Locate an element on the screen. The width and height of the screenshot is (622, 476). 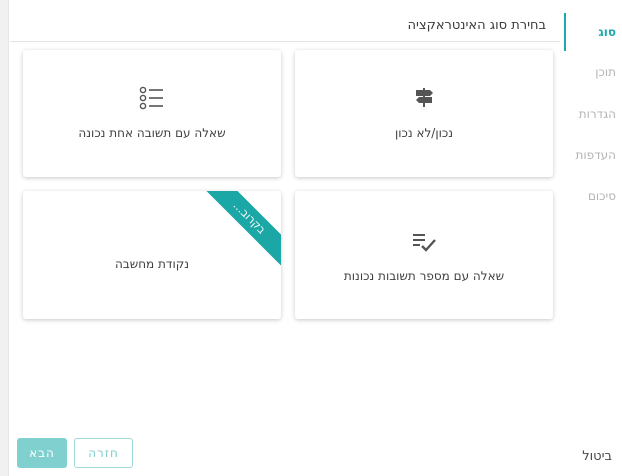
header: בחירת סוג האינטראקציה is located at coordinates (285, 27).